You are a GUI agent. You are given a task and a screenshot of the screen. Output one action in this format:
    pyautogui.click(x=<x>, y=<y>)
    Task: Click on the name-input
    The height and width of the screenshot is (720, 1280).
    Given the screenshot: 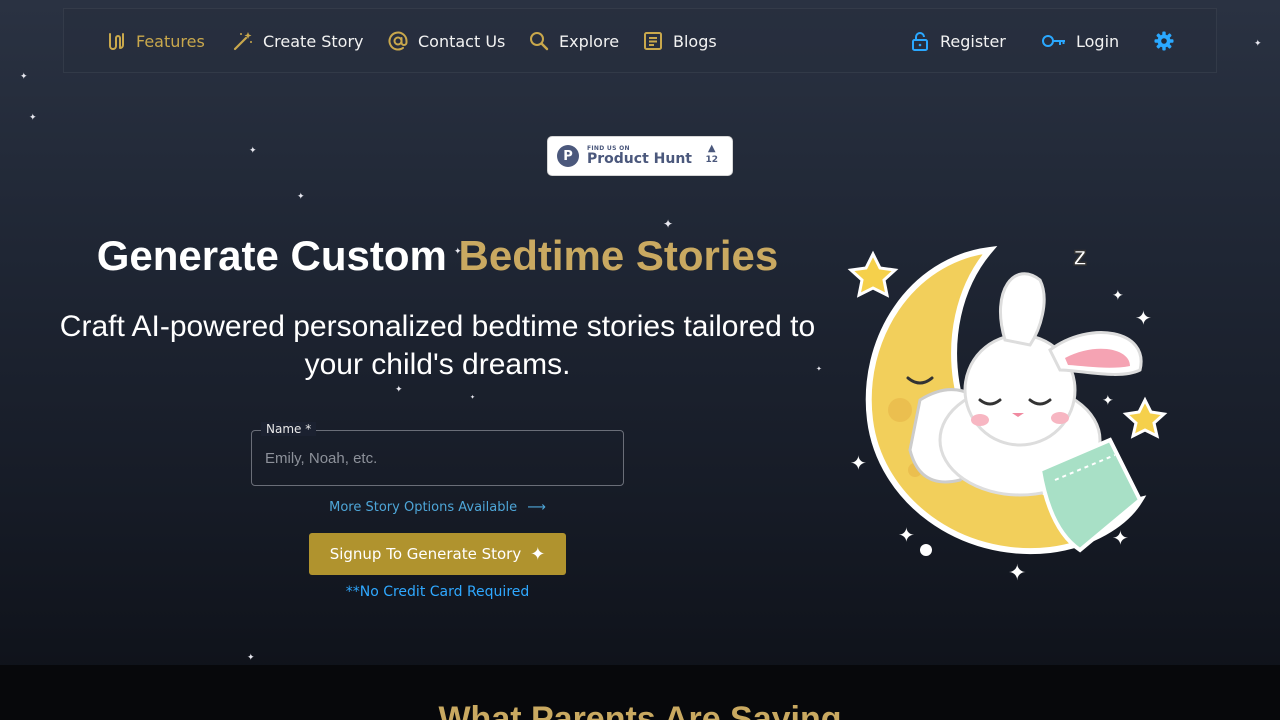 What is the action you would take?
    pyautogui.click(x=437, y=458)
    